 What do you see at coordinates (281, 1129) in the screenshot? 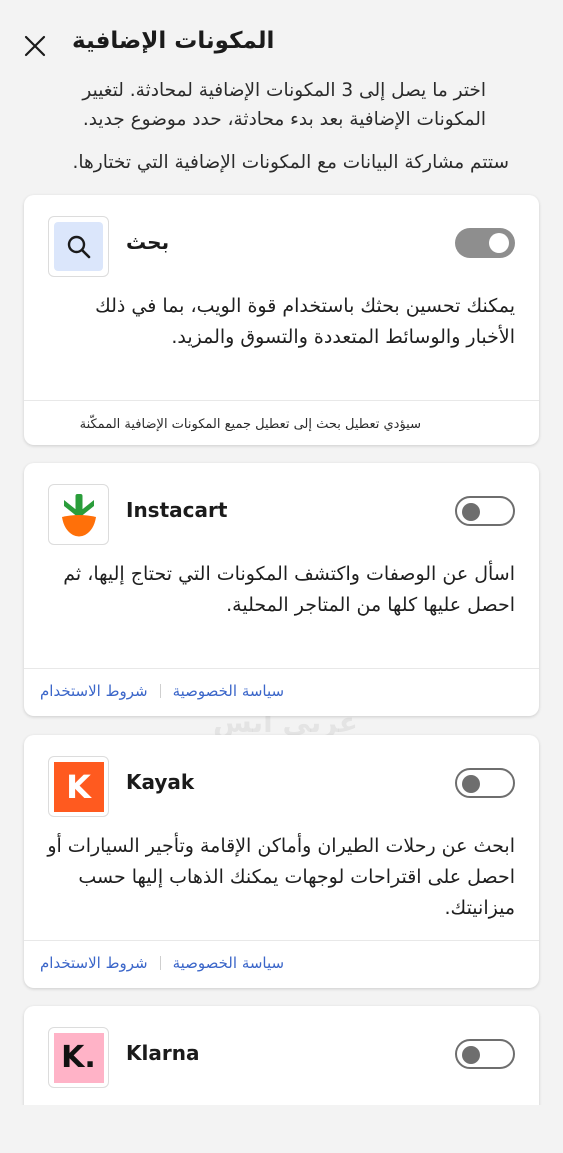
I see `bottom-area` at bounding box center [281, 1129].